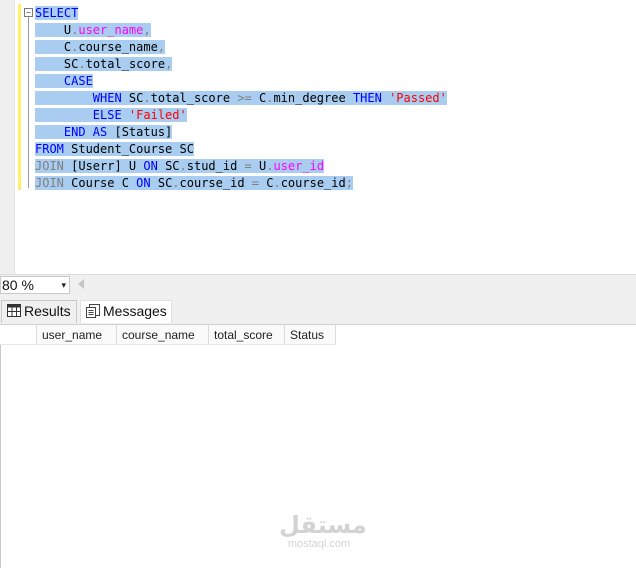  I want to click on selection-highlight: JOIN [Userr] U ON SC.stud_id = U.user_id, so click(180, 166).